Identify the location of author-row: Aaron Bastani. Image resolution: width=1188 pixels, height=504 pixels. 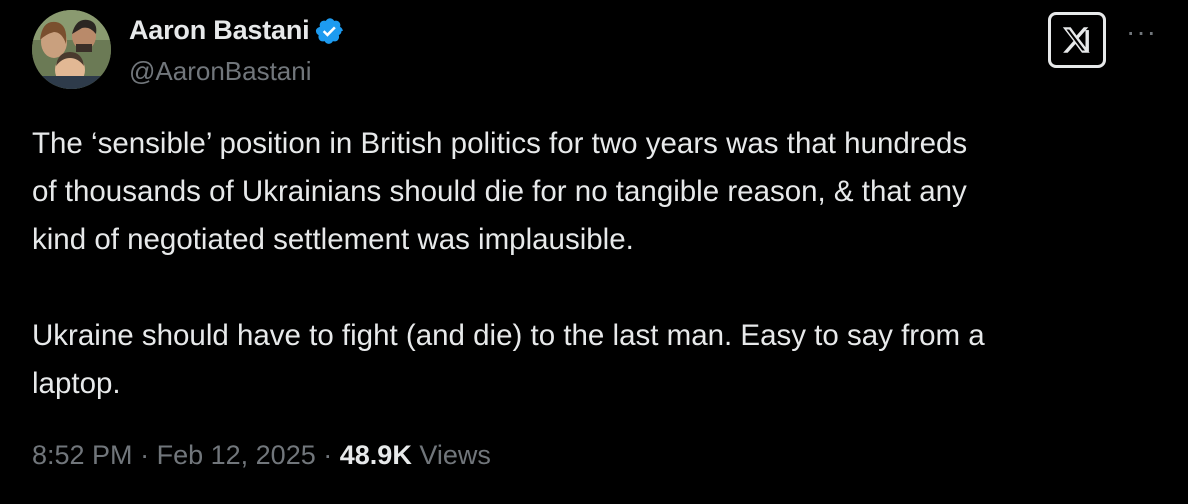
(237, 30).